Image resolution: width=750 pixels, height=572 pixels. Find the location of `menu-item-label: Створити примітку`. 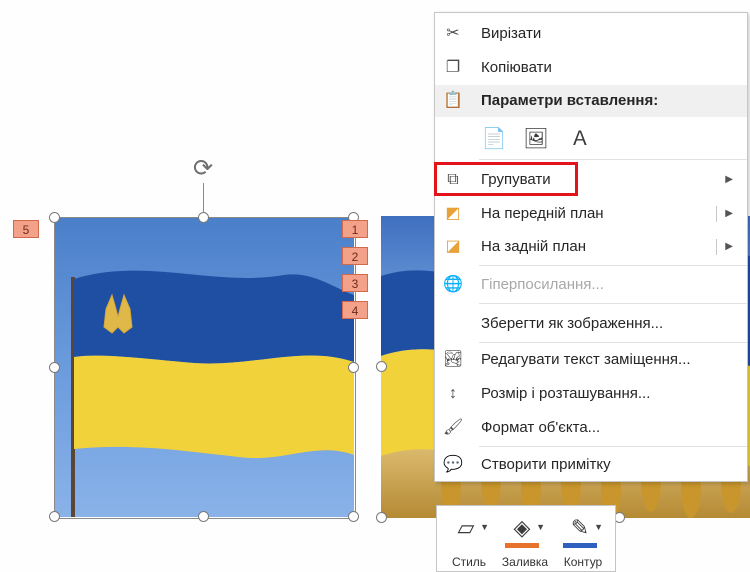

menu-item-label: Створити примітку is located at coordinates (546, 464).